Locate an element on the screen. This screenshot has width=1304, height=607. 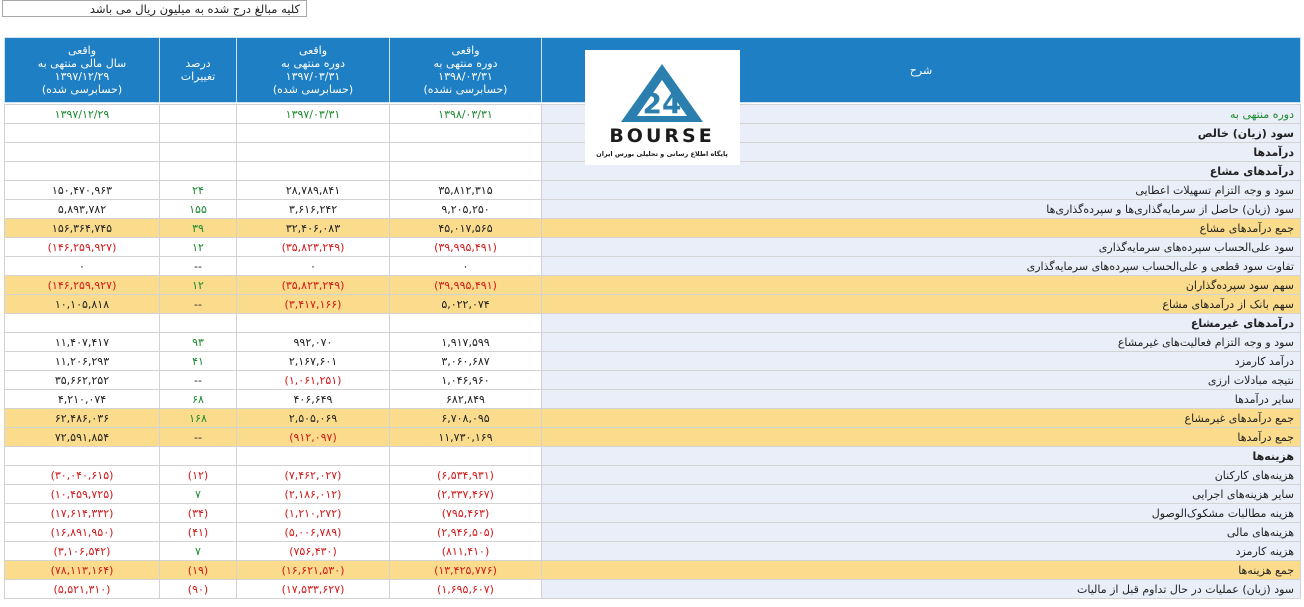
value-1397-fy: (۳۰,۰۴۰,۶۱۵) is located at coordinates (82, 475).